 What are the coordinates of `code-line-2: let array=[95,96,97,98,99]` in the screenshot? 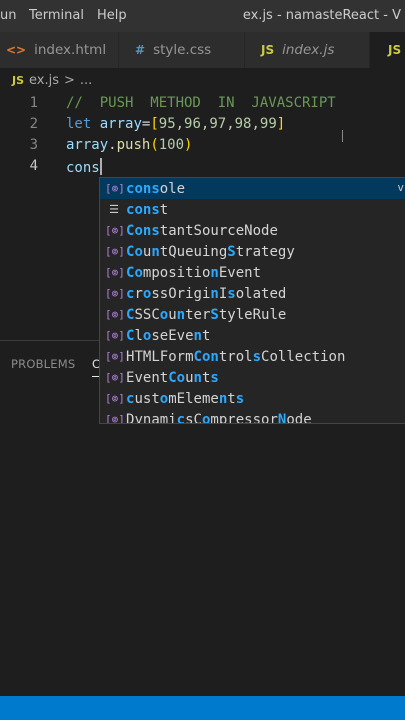 It's located at (175, 124).